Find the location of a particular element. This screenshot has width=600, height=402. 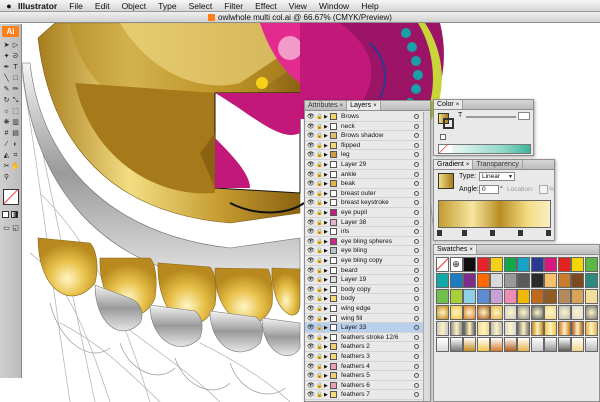

gradient-ramp is located at coordinates (494, 214).